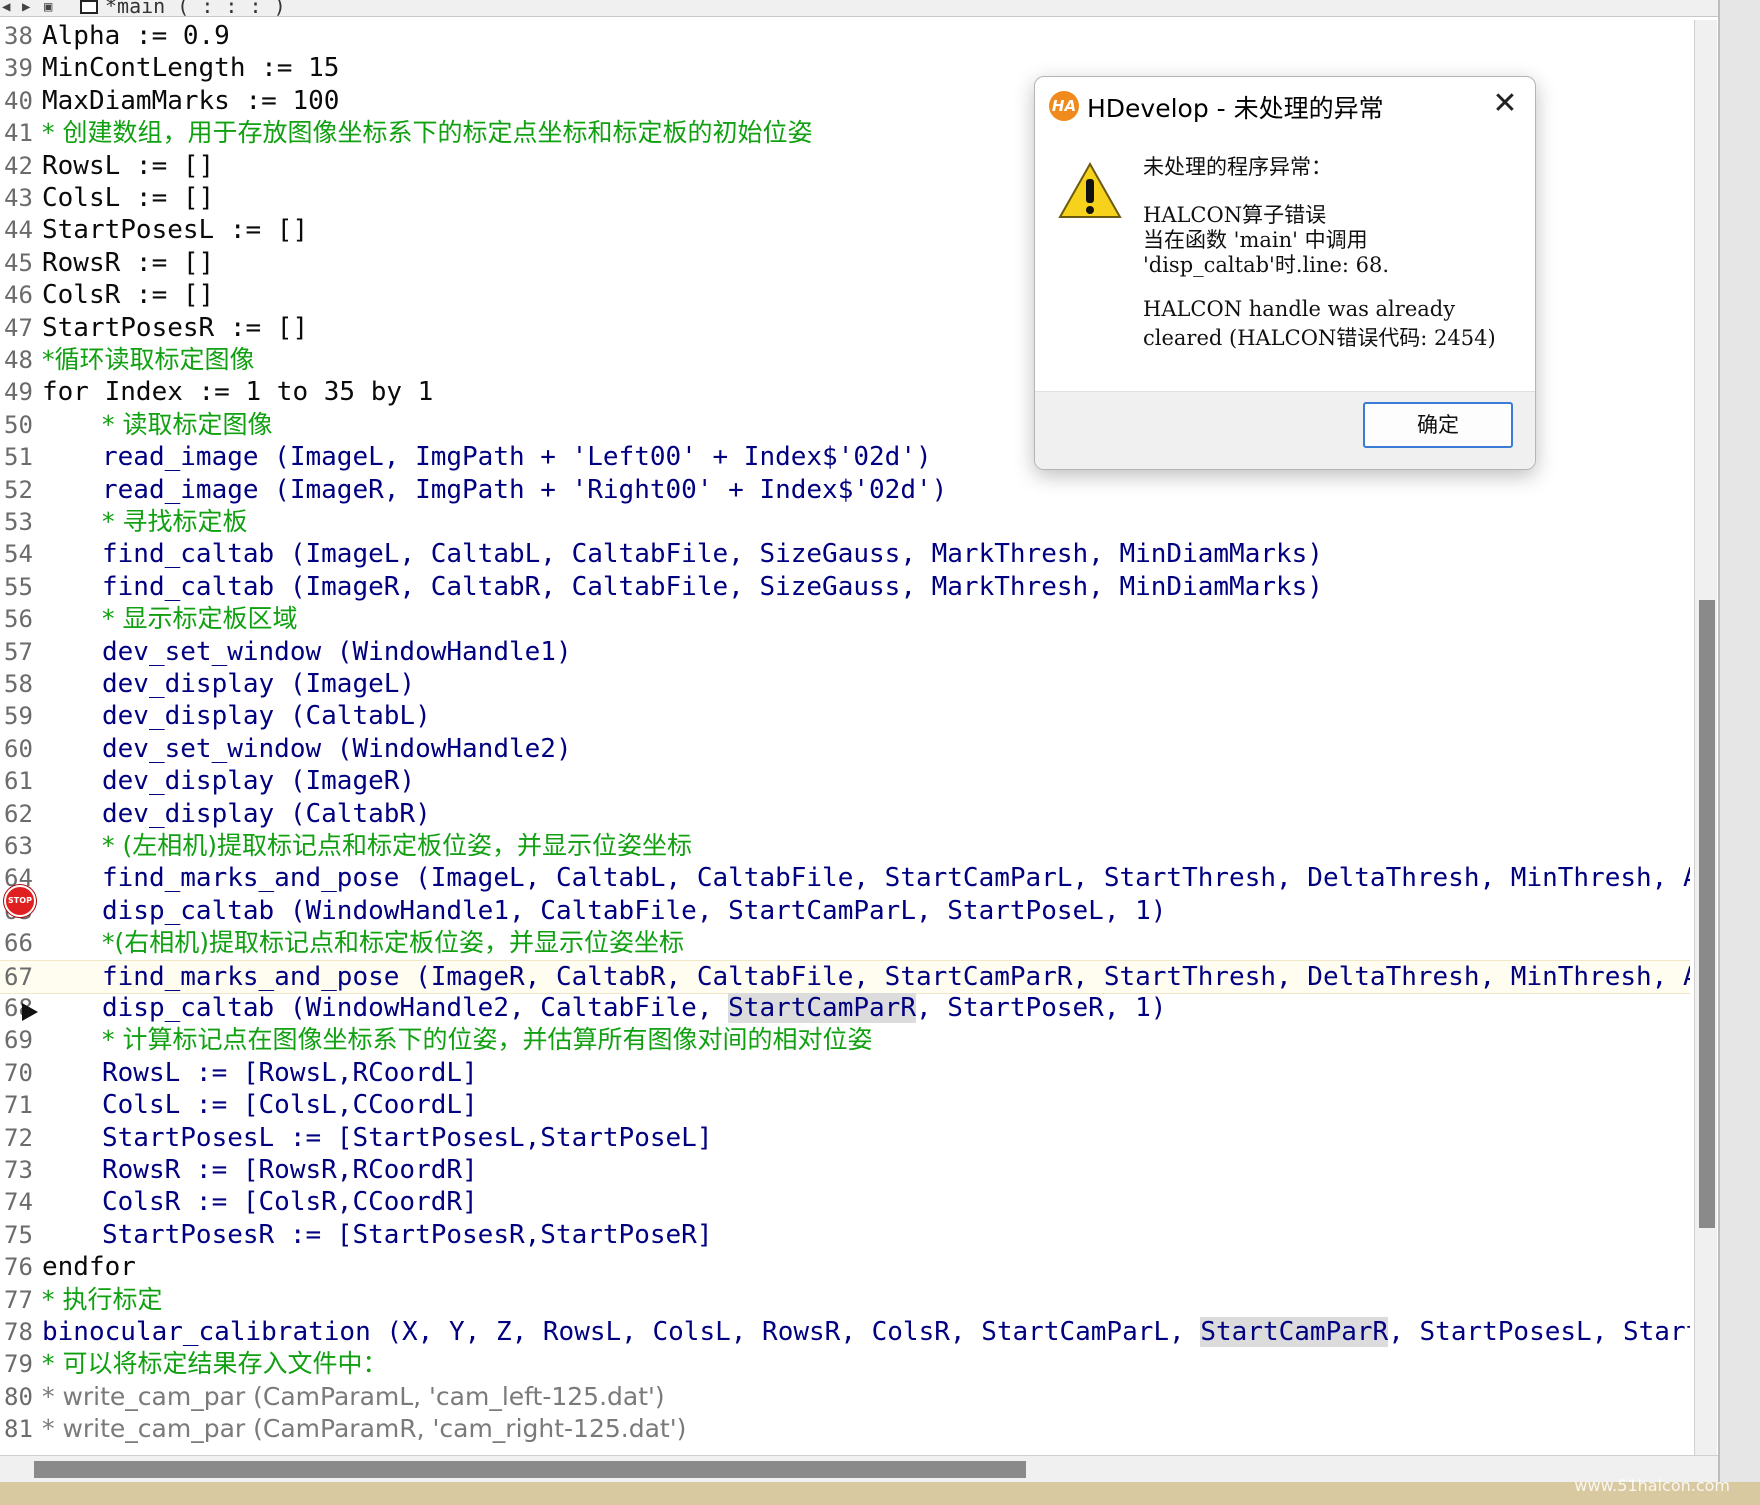  Describe the element at coordinates (22, 716) in the screenshot. I see `line-number: 59` at that location.